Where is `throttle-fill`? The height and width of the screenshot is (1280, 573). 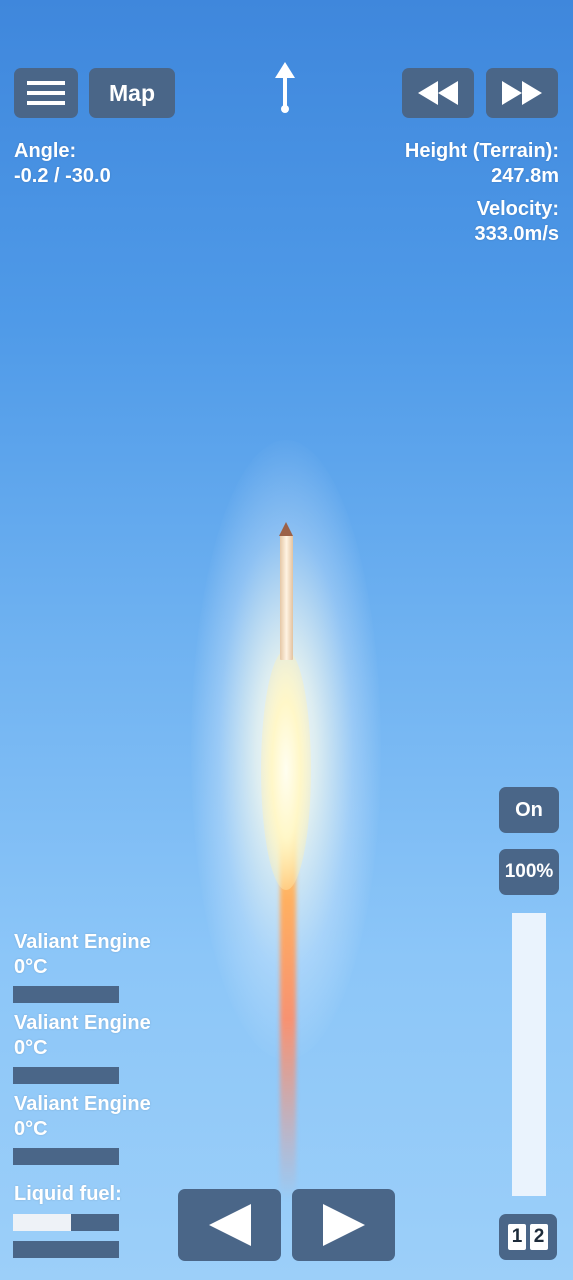
throttle-fill is located at coordinates (529, 1054).